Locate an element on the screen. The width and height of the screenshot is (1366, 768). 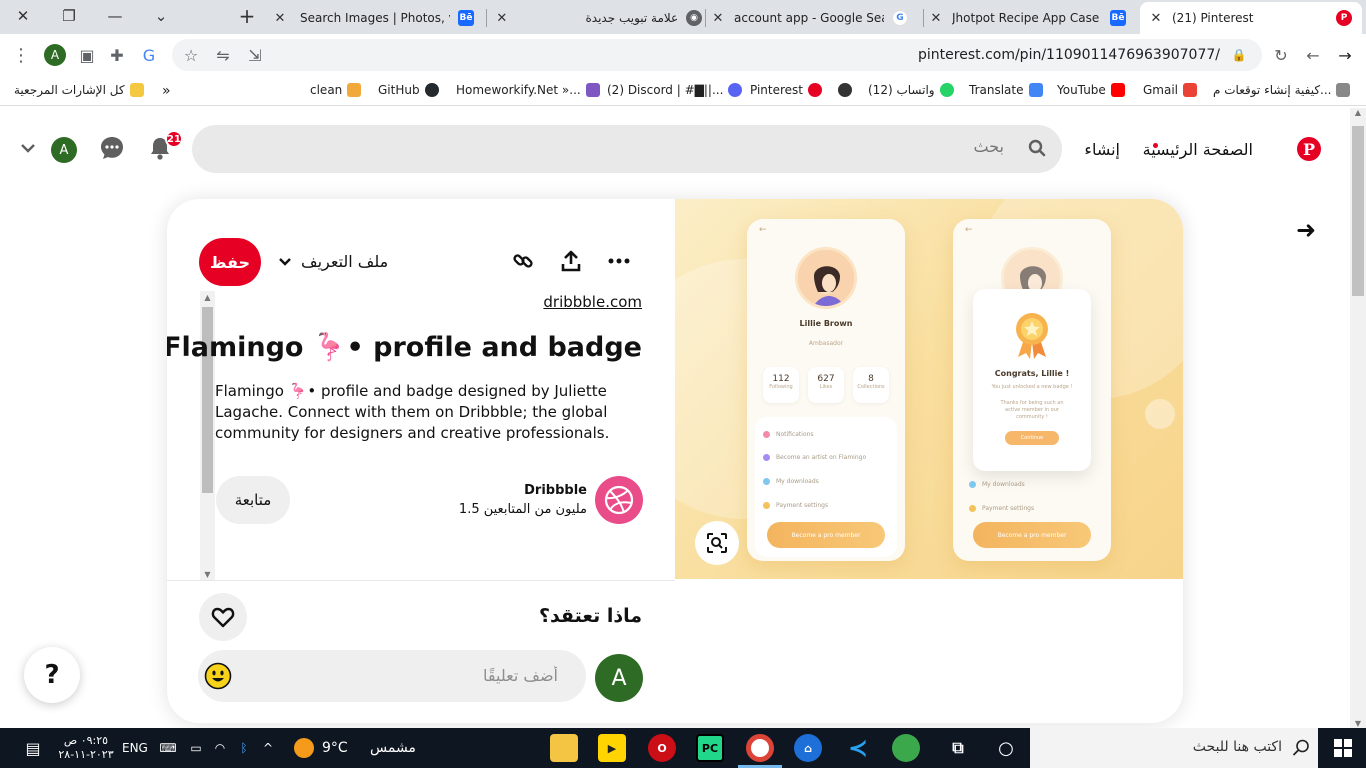
media-player-icon: ▶ is located at coordinates (612, 748).